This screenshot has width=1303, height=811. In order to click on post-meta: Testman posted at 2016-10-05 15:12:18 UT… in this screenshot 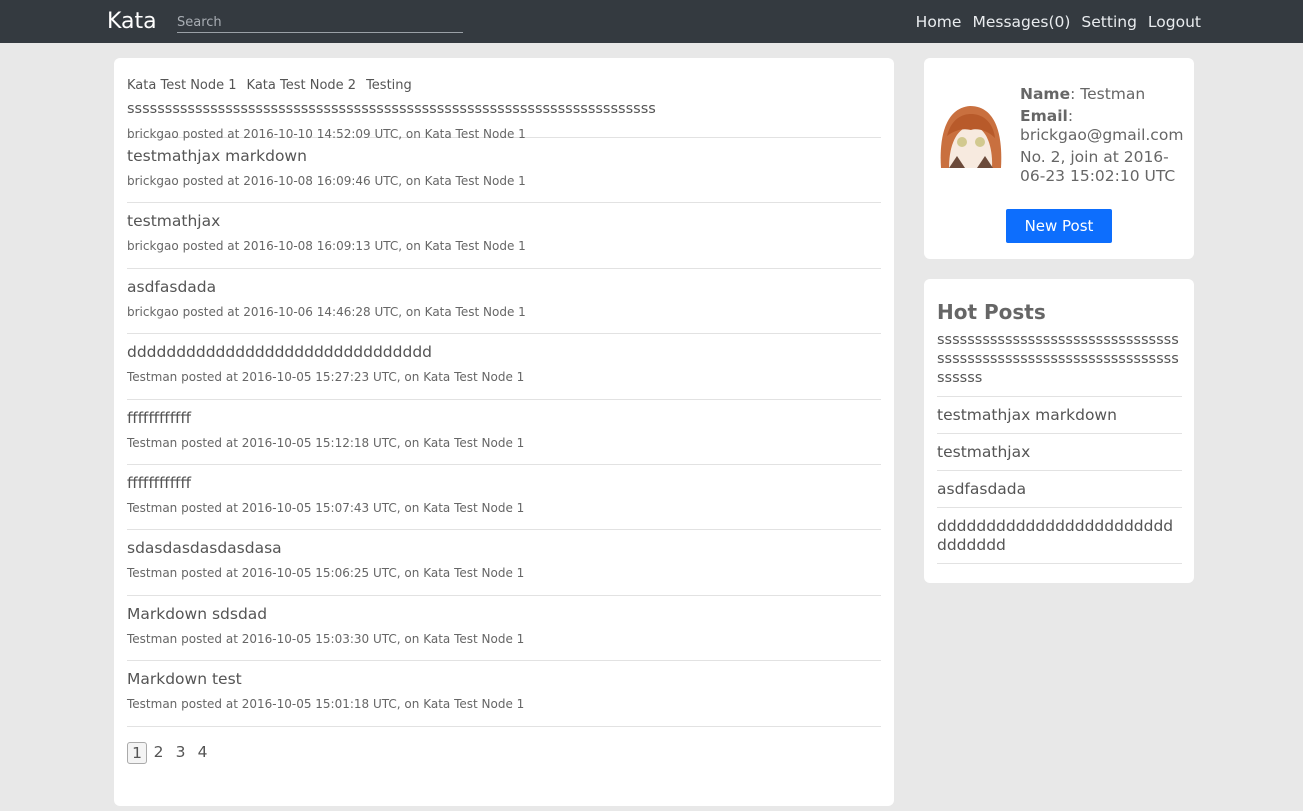, I will do `click(504, 443)`.